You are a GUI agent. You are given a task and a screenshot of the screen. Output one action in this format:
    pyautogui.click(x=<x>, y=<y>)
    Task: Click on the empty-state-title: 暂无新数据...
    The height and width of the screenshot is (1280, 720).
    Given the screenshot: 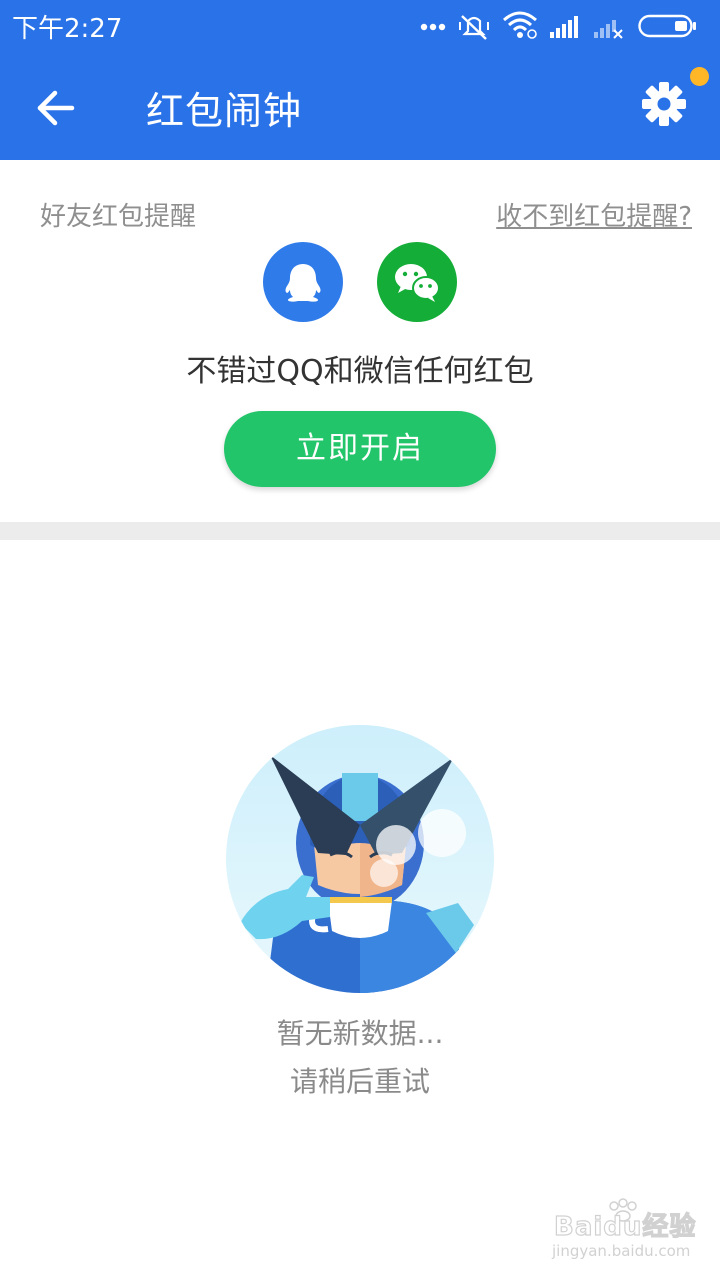 What is the action you would take?
    pyautogui.click(x=360, y=1033)
    